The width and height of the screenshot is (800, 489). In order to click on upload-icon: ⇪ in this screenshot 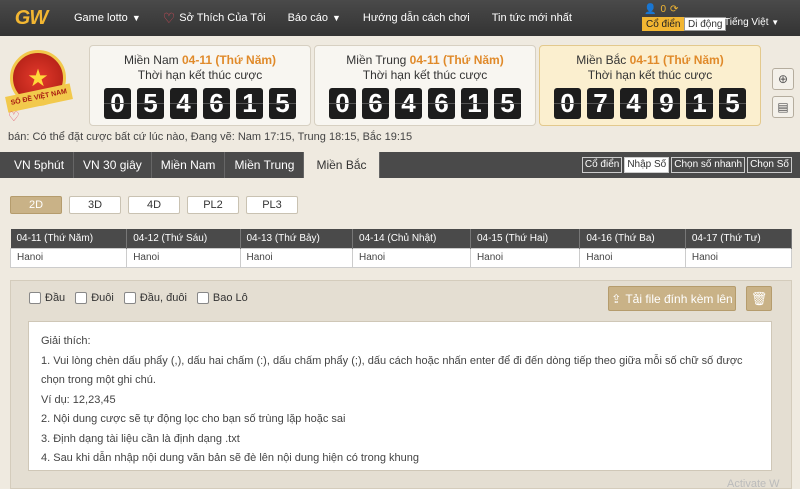, I will do `click(616, 298)`.